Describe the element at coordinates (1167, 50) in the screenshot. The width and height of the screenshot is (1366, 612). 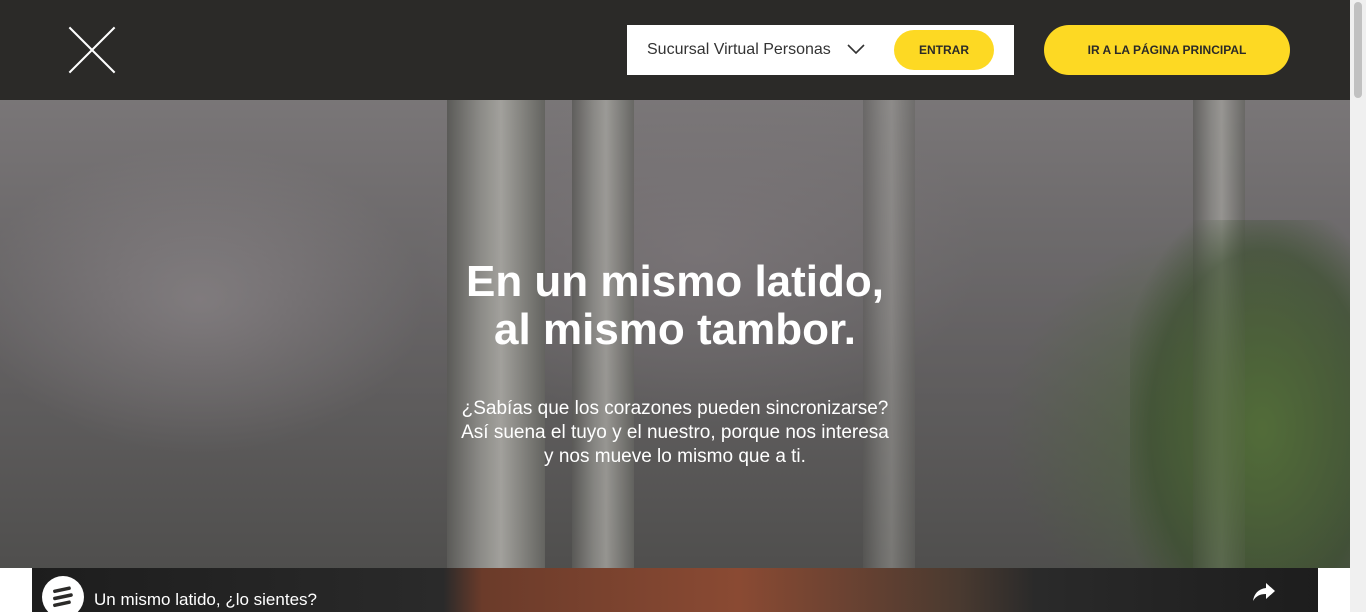
I see `home-page-button: IR A LA PÁGINA PRINCIPAL` at that location.